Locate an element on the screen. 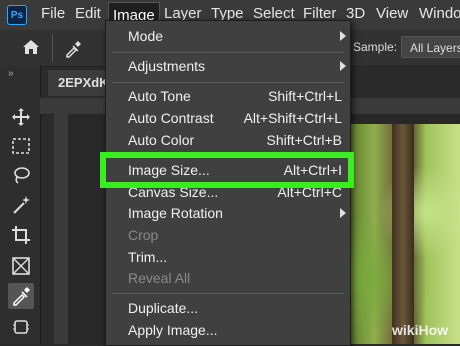  menu-file: File is located at coordinates (53, 13).